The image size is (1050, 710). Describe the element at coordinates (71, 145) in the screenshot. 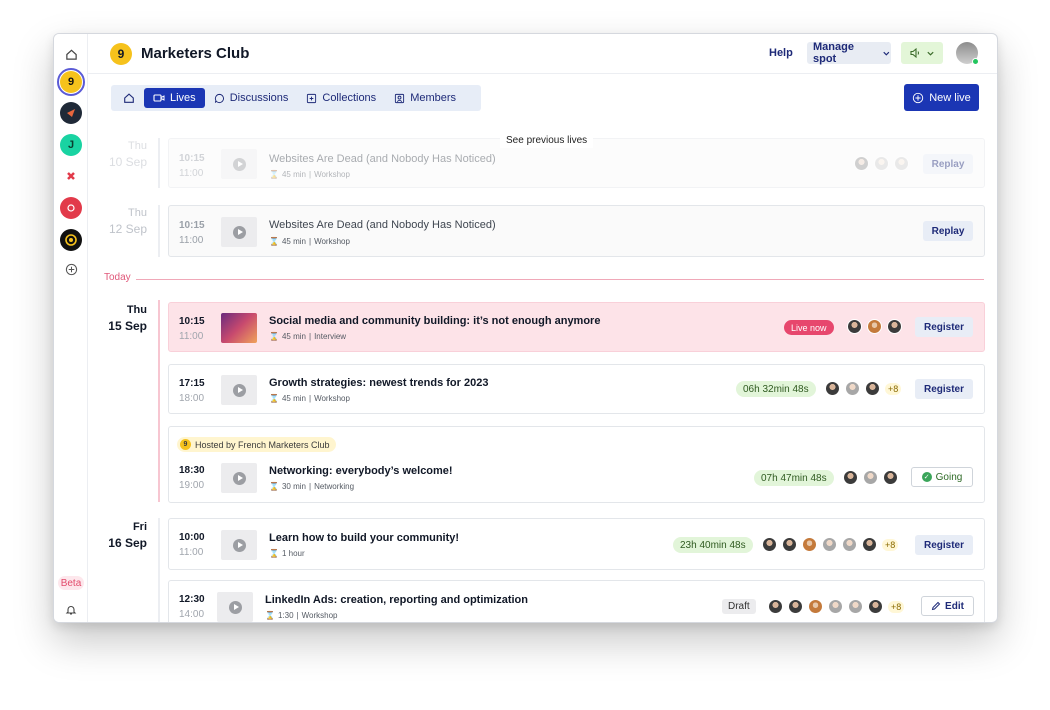

I see `space-j-icon: J` at that location.